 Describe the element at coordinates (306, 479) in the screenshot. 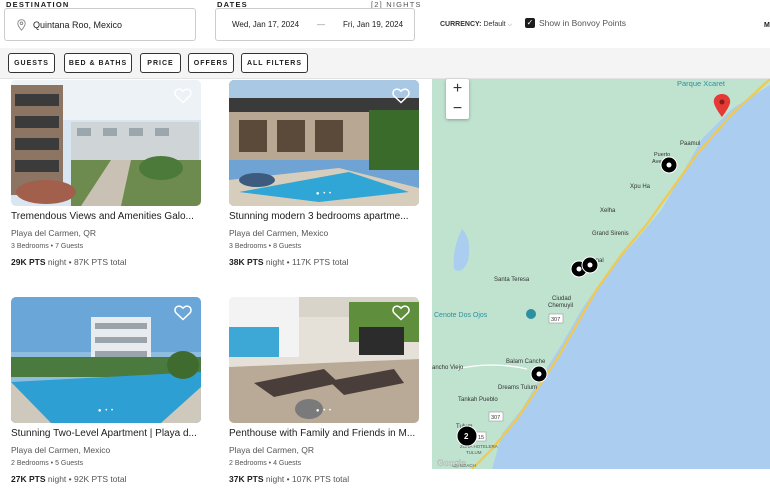

I see `listing-price-detail: night • 107K PTS total` at that location.